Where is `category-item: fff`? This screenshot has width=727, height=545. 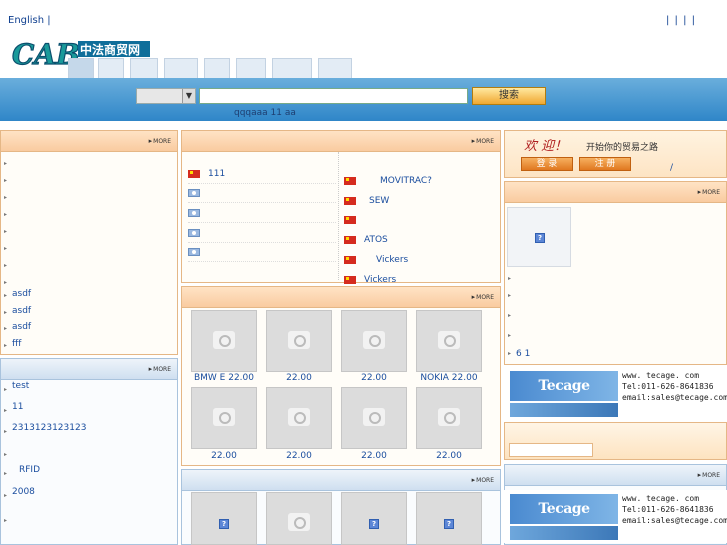
category-item: fff is located at coordinates (16, 344).